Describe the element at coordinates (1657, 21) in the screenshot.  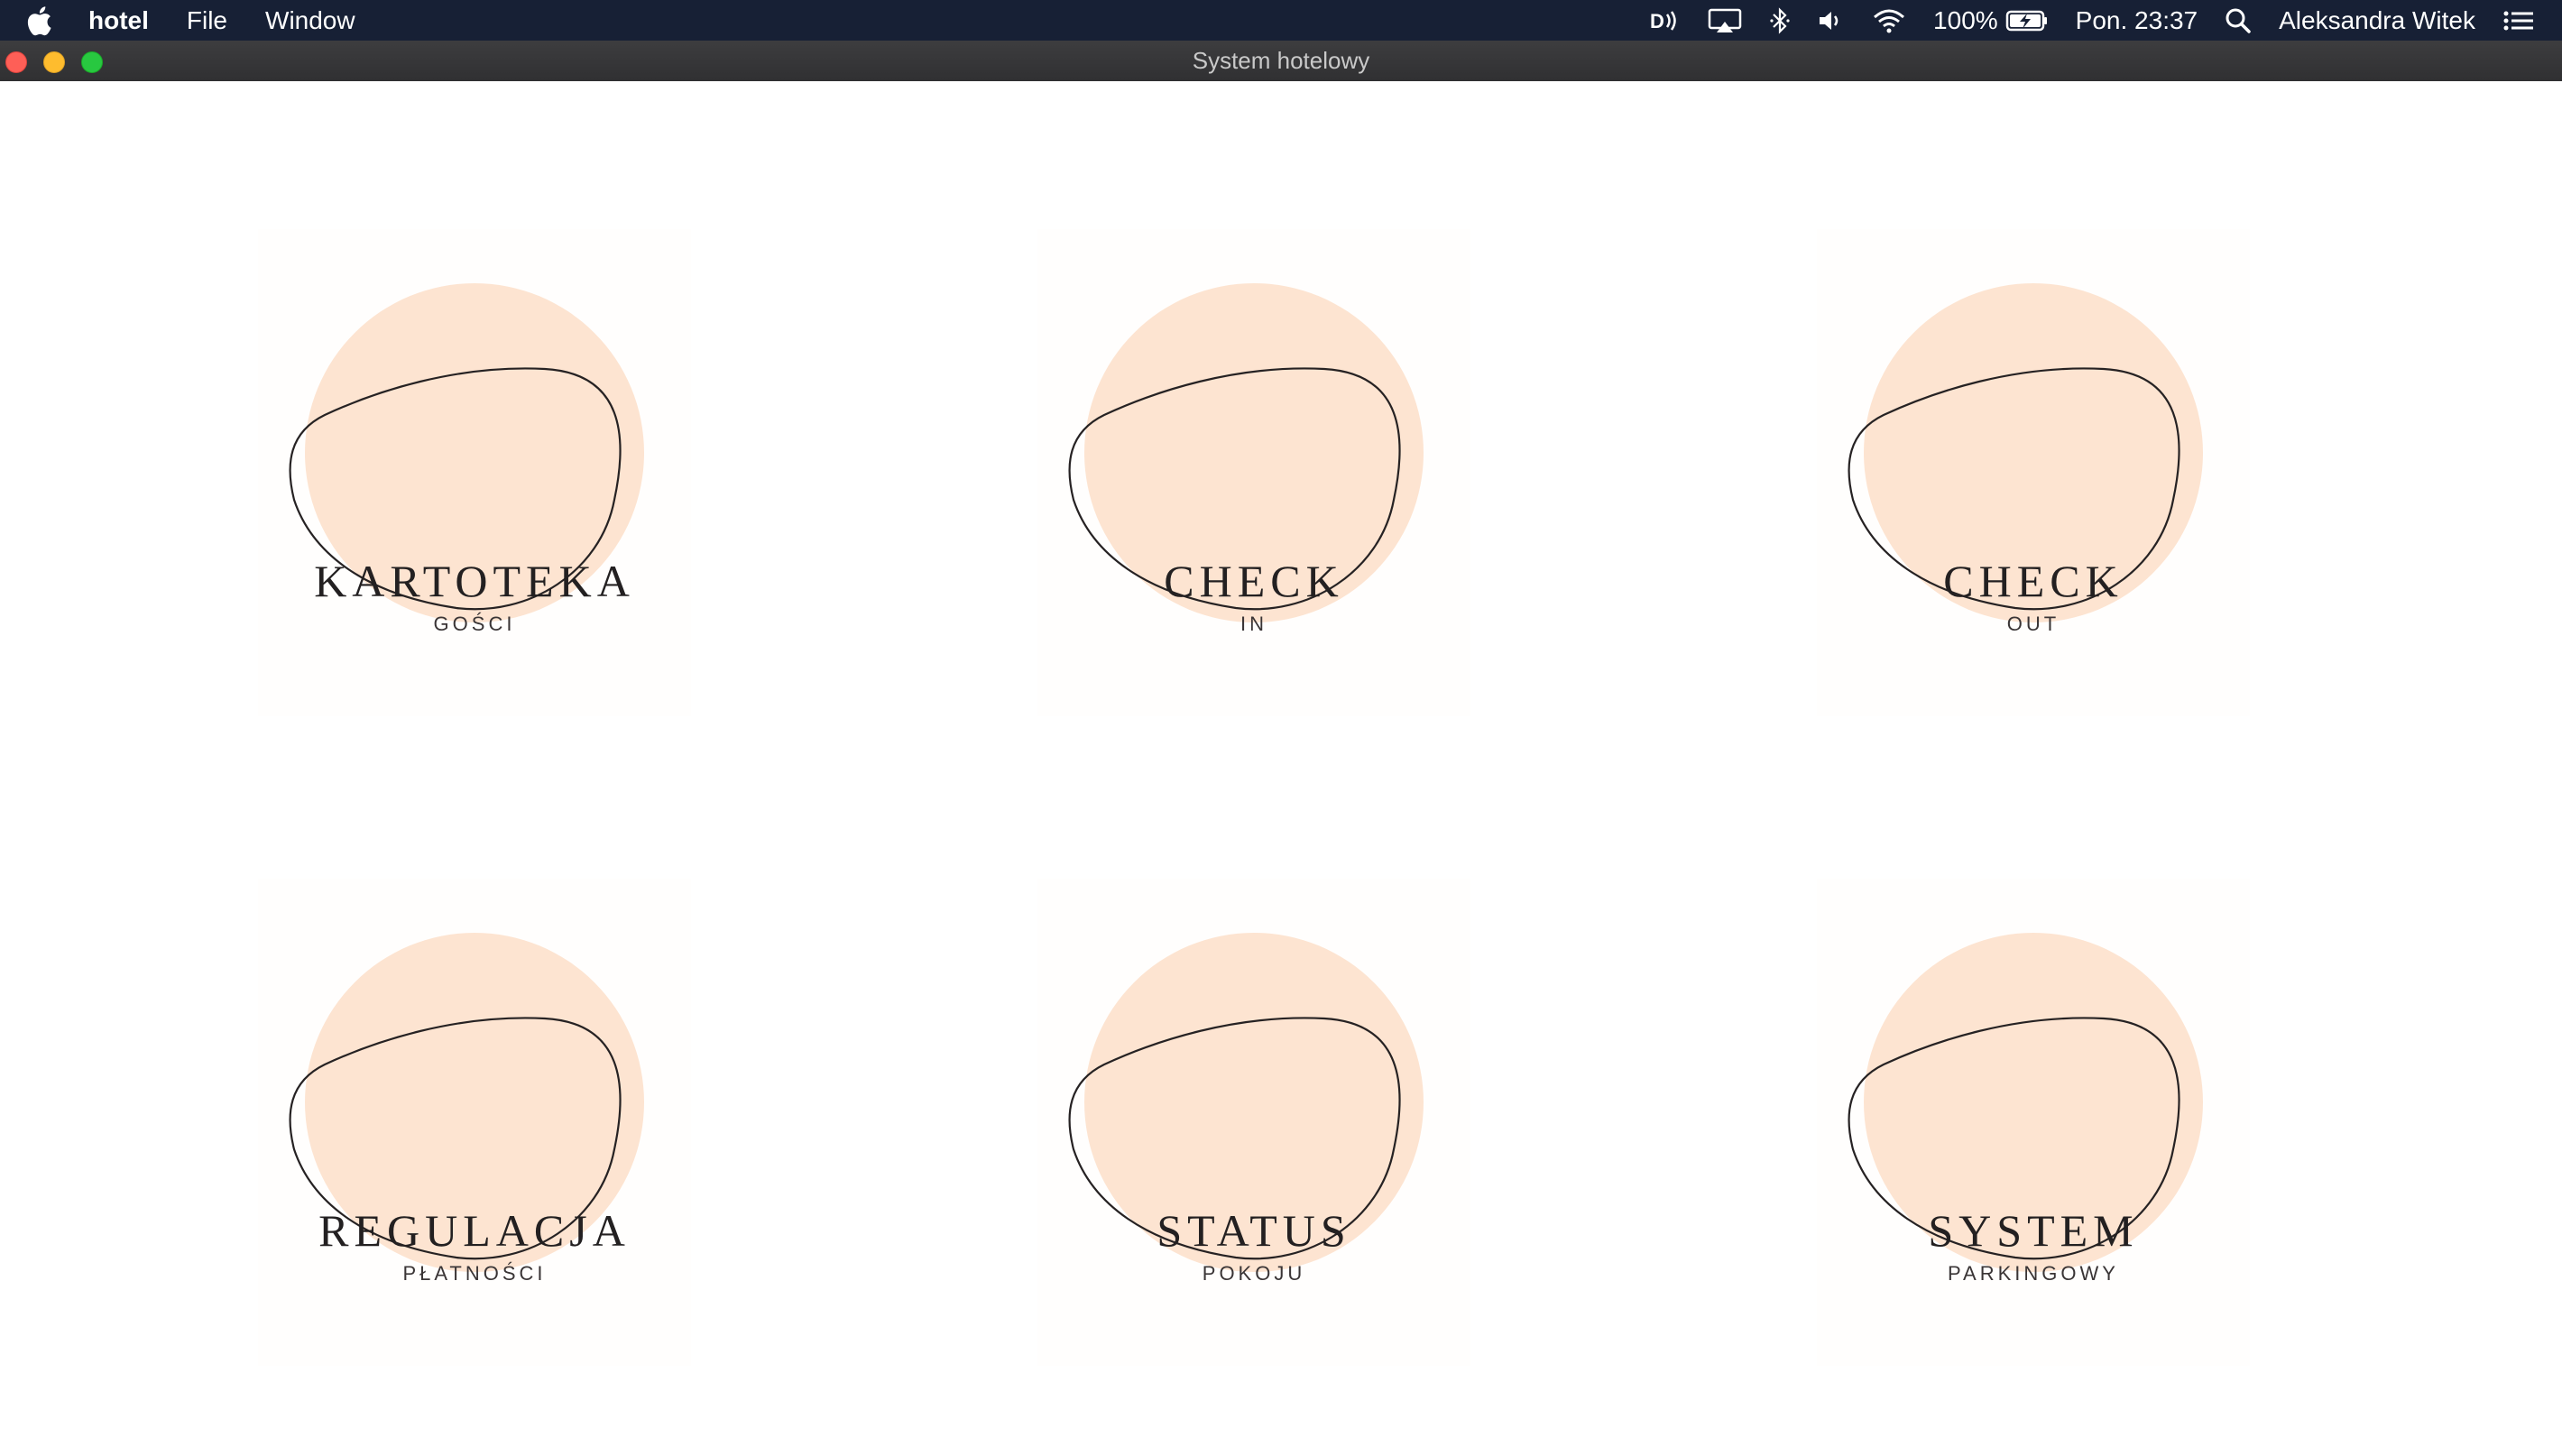
I see `svg-text: D` at that location.